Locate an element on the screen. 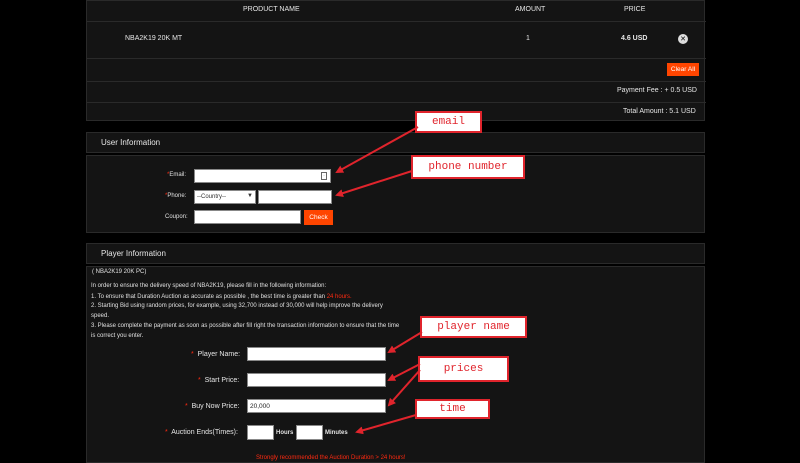 Image resolution: width=800 pixels, height=463 pixels. prices-callout: prices is located at coordinates (463, 369).